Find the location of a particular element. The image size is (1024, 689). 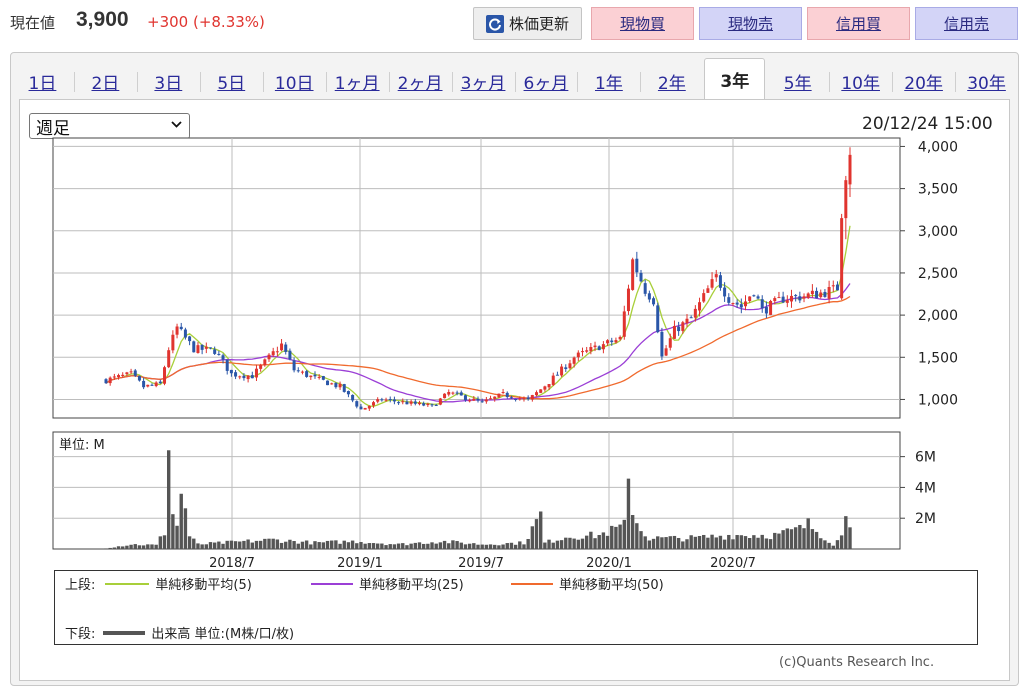

price-ytick-label: 3,500 is located at coordinates (938, 190).